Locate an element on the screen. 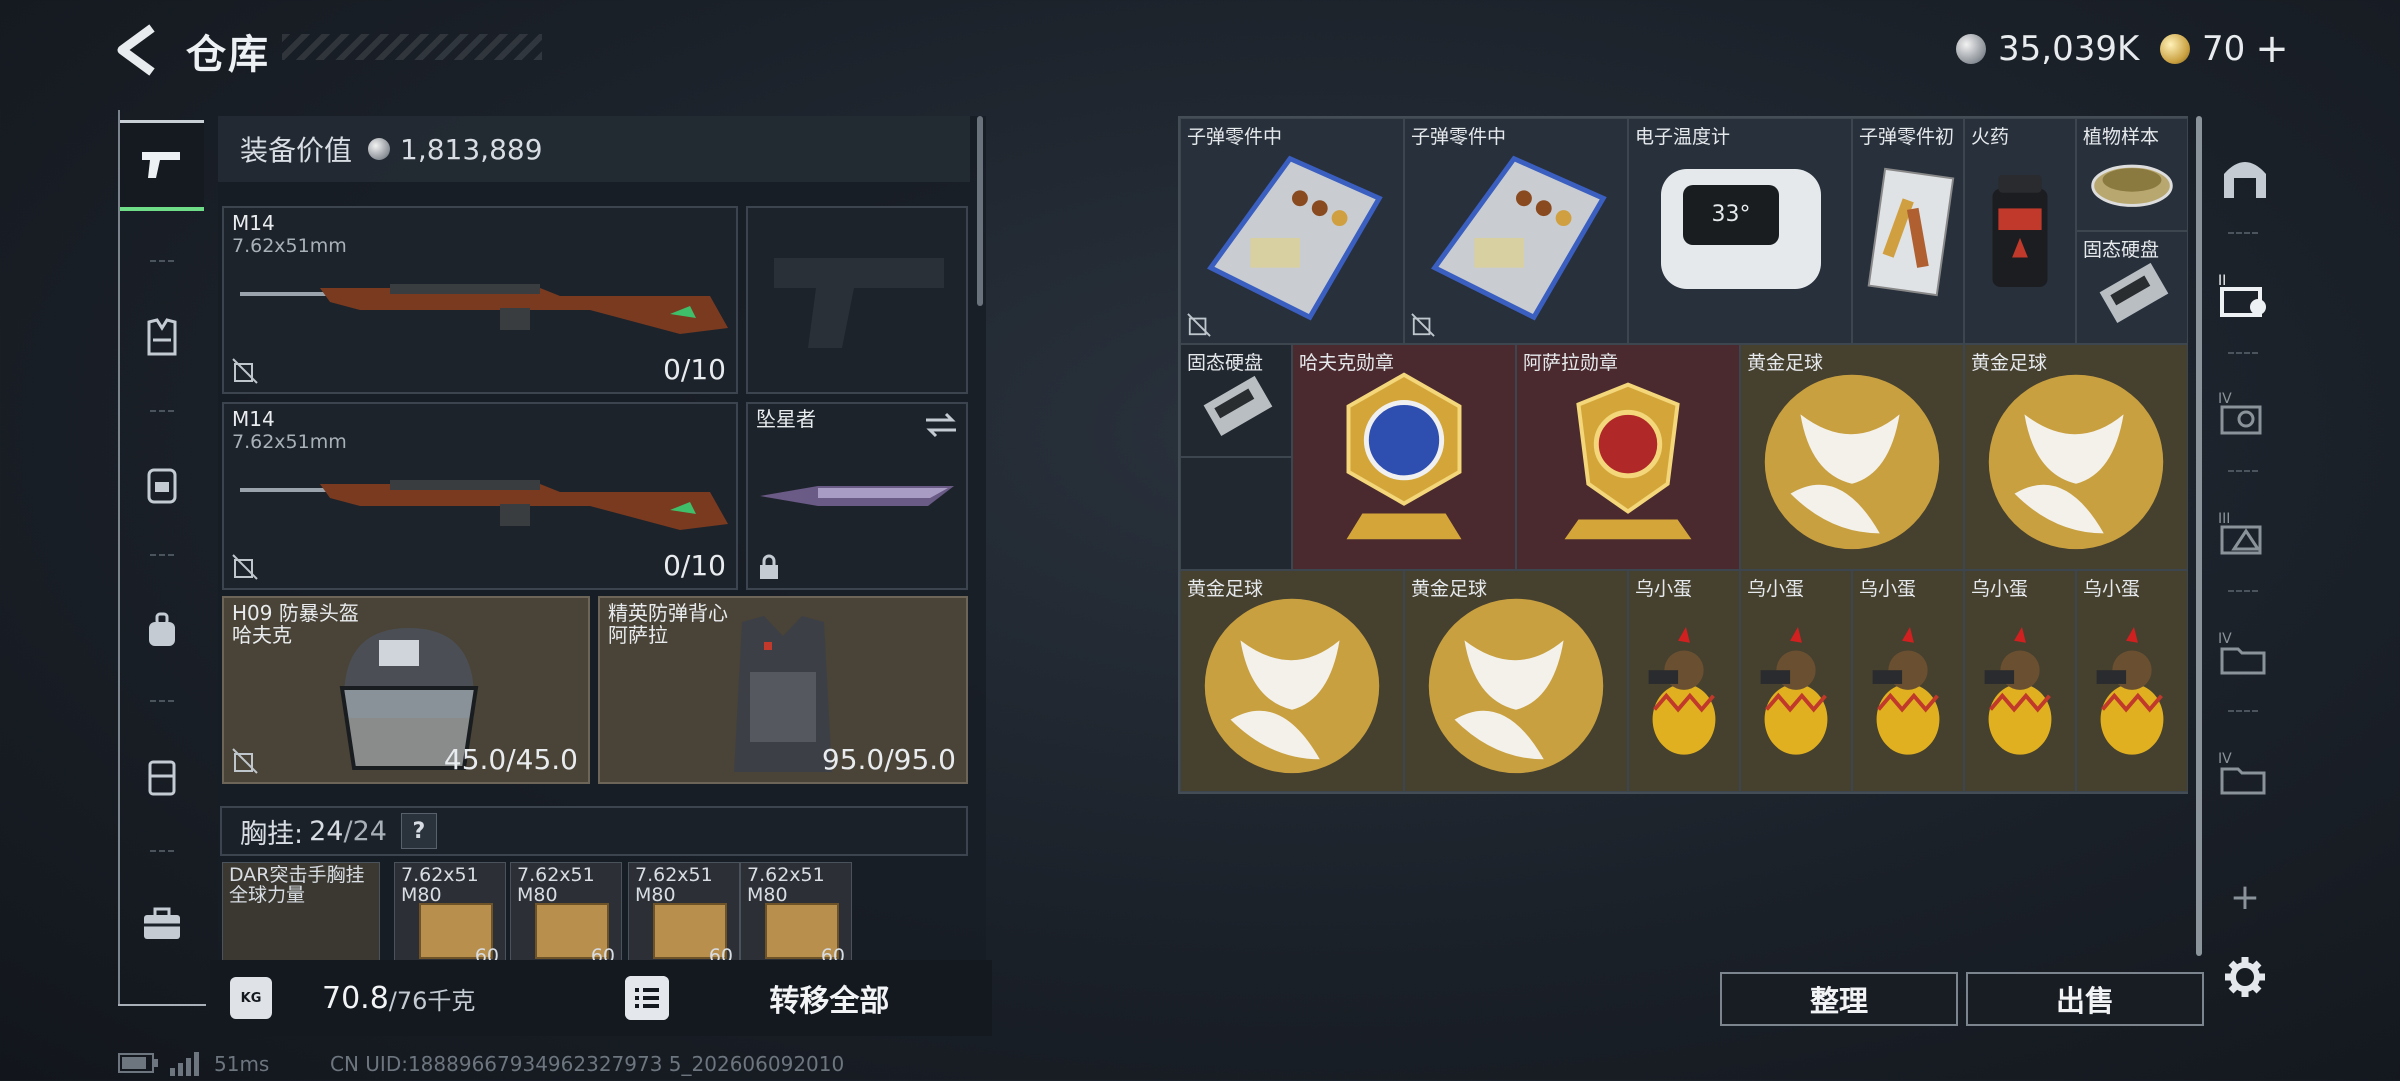 The height and width of the screenshot is (1081, 2400). medal-icon is located at coordinates (1404, 456).